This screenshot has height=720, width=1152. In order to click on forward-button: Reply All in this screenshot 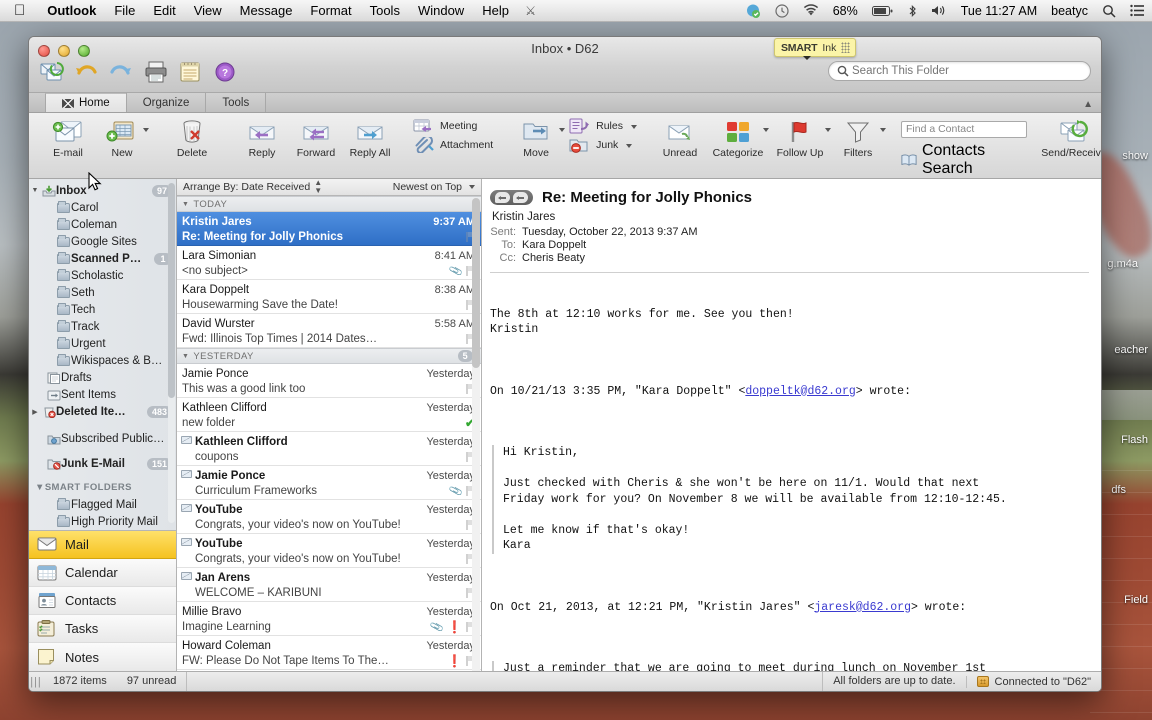, I will do `click(370, 137)`.